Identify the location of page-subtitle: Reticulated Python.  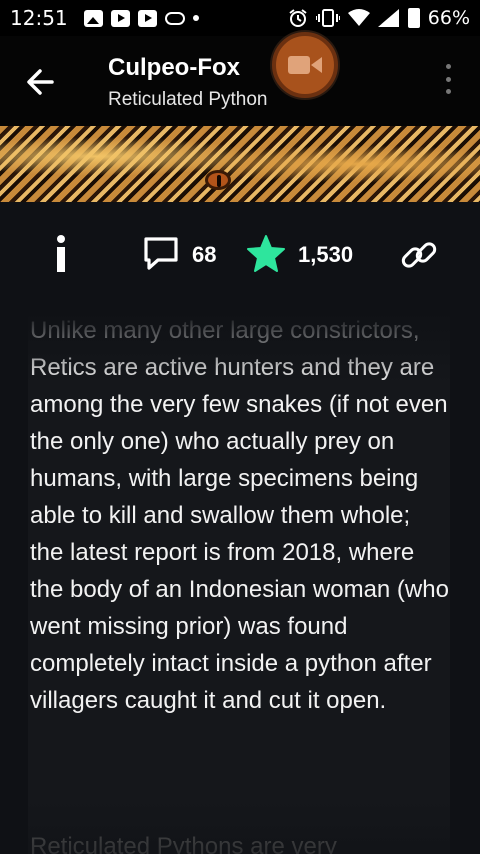
(188, 99).